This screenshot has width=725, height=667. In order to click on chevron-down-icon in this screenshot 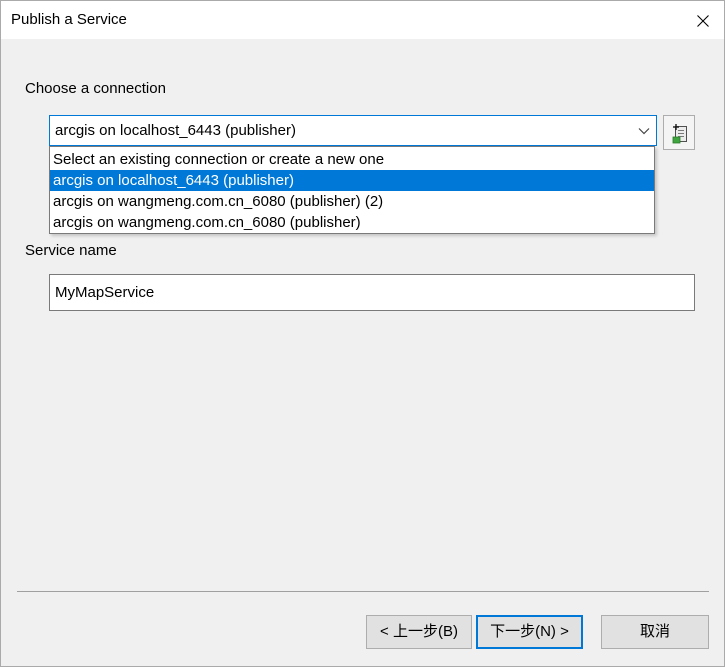, I will do `click(644, 131)`.